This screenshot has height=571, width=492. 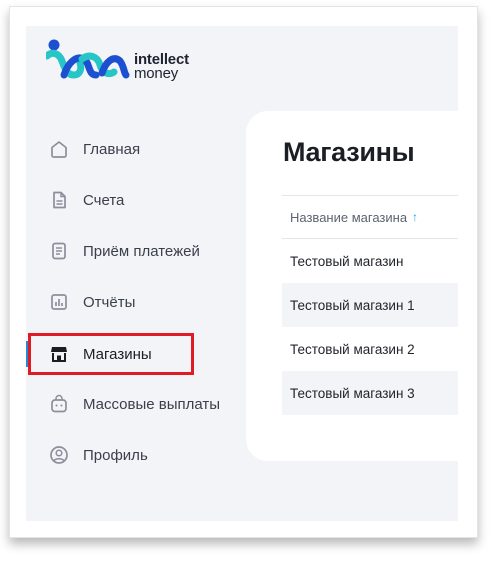 I want to click on column-header-store-name: Название магазина ↑, so click(x=370, y=217).